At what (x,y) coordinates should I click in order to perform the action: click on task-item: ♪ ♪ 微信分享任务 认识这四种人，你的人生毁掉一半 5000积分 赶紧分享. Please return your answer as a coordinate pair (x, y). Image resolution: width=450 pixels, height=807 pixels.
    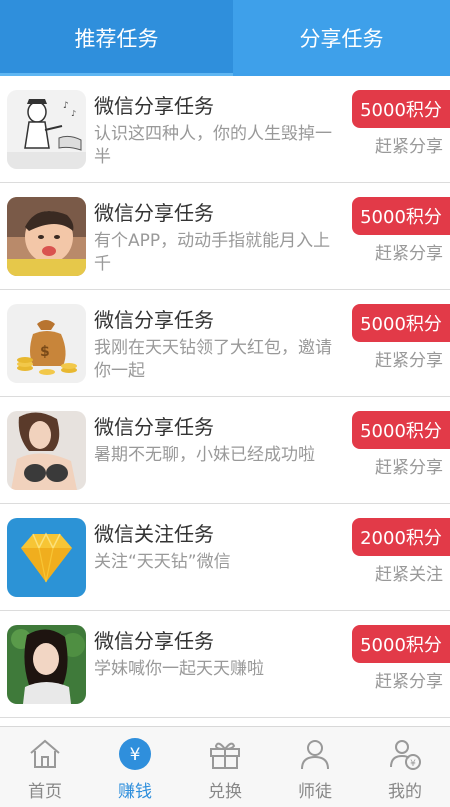
    Looking at the image, I should click on (225, 129).